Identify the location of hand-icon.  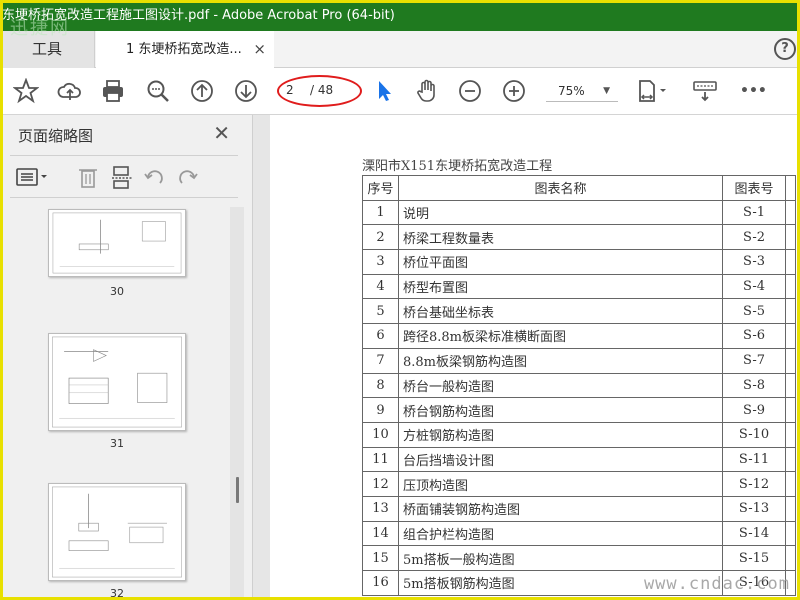
(427, 91).